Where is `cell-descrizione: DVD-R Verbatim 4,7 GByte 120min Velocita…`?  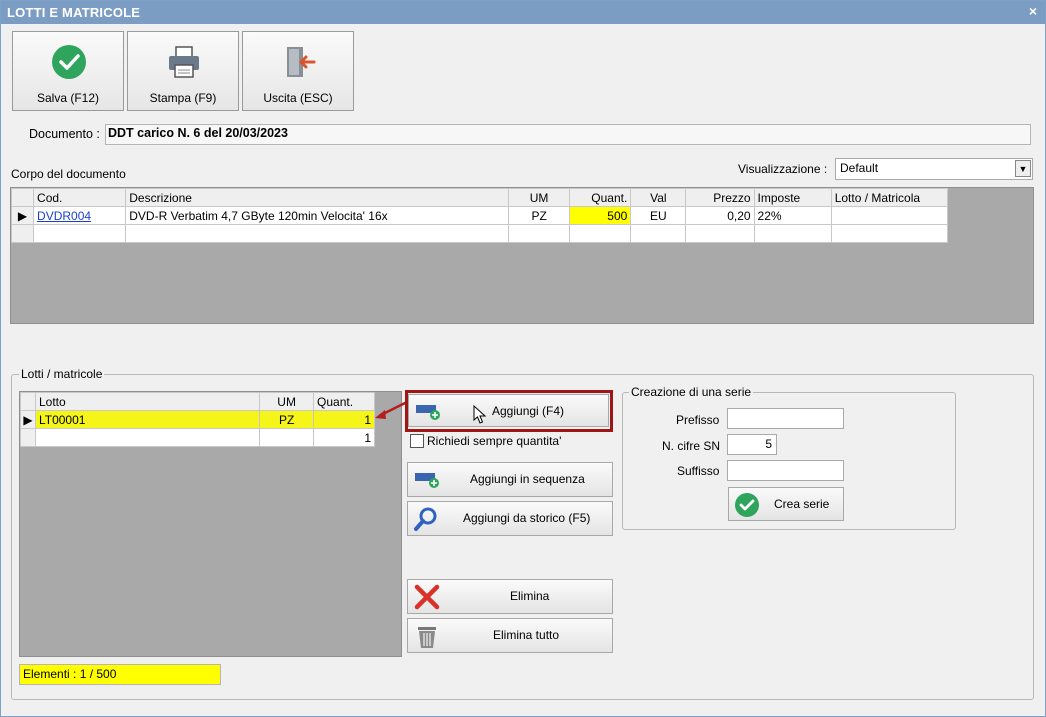
cell-descrizione: DVD-R Verbatim 4,7 GByte 120min Velocita… is located at coordinates (317, 215).